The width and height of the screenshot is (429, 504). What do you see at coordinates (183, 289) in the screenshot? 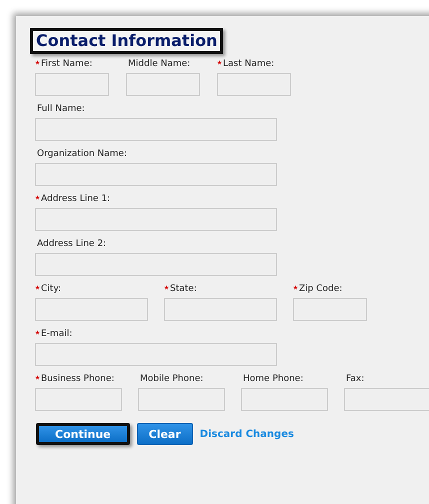
I see `field-label: State:` at bounding box center [183, 289].